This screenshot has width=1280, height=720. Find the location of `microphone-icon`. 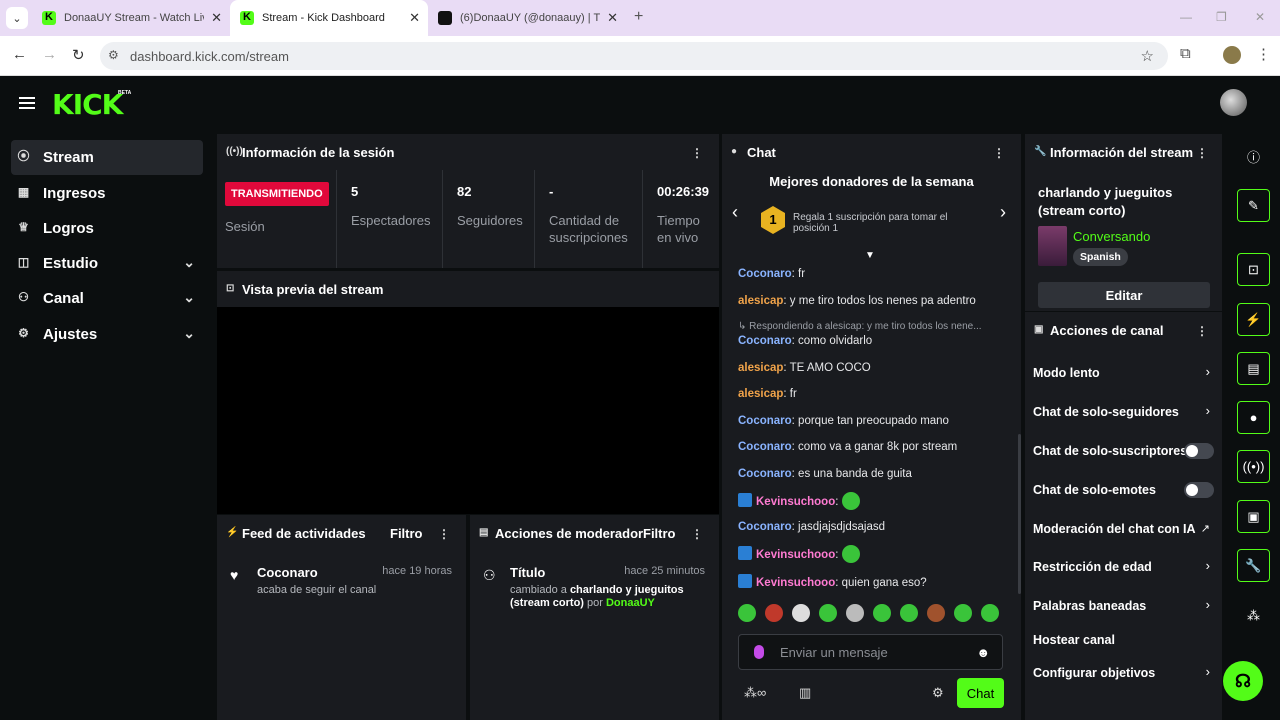

microphone-icon is located at coordinates (759, 652).